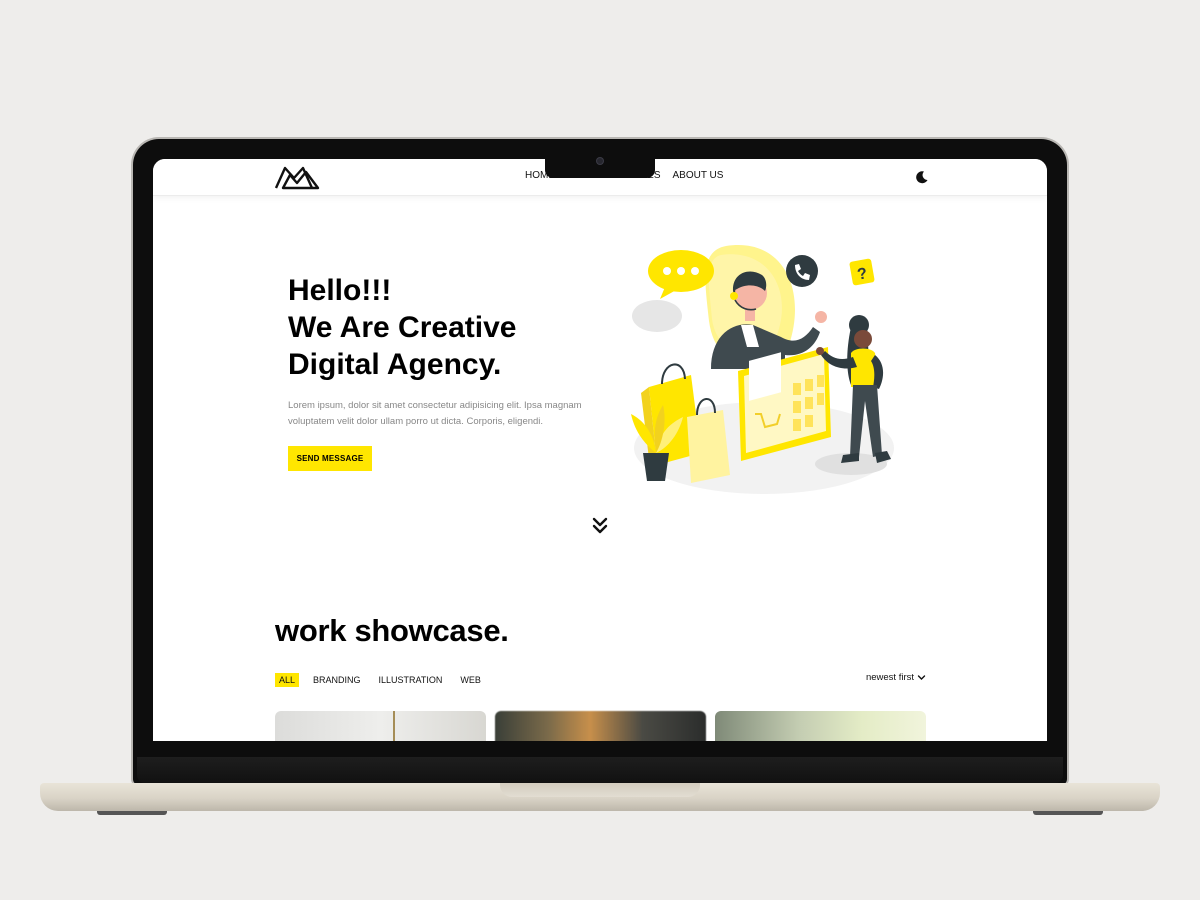 This screenshot has height=900, width=1200. What do you see at coordinates (337, 680) in the screenshot?
I see `filter-branding: BRANDING` at bounding box center [337, 680].